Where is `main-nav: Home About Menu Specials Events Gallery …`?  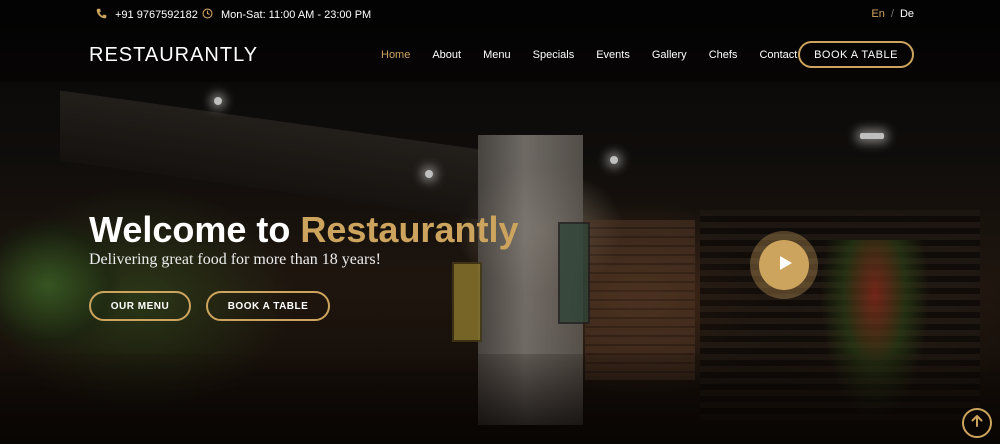 main-nav: Home About Menu Specials Events Gallery … is located at coordinates (589, 55).